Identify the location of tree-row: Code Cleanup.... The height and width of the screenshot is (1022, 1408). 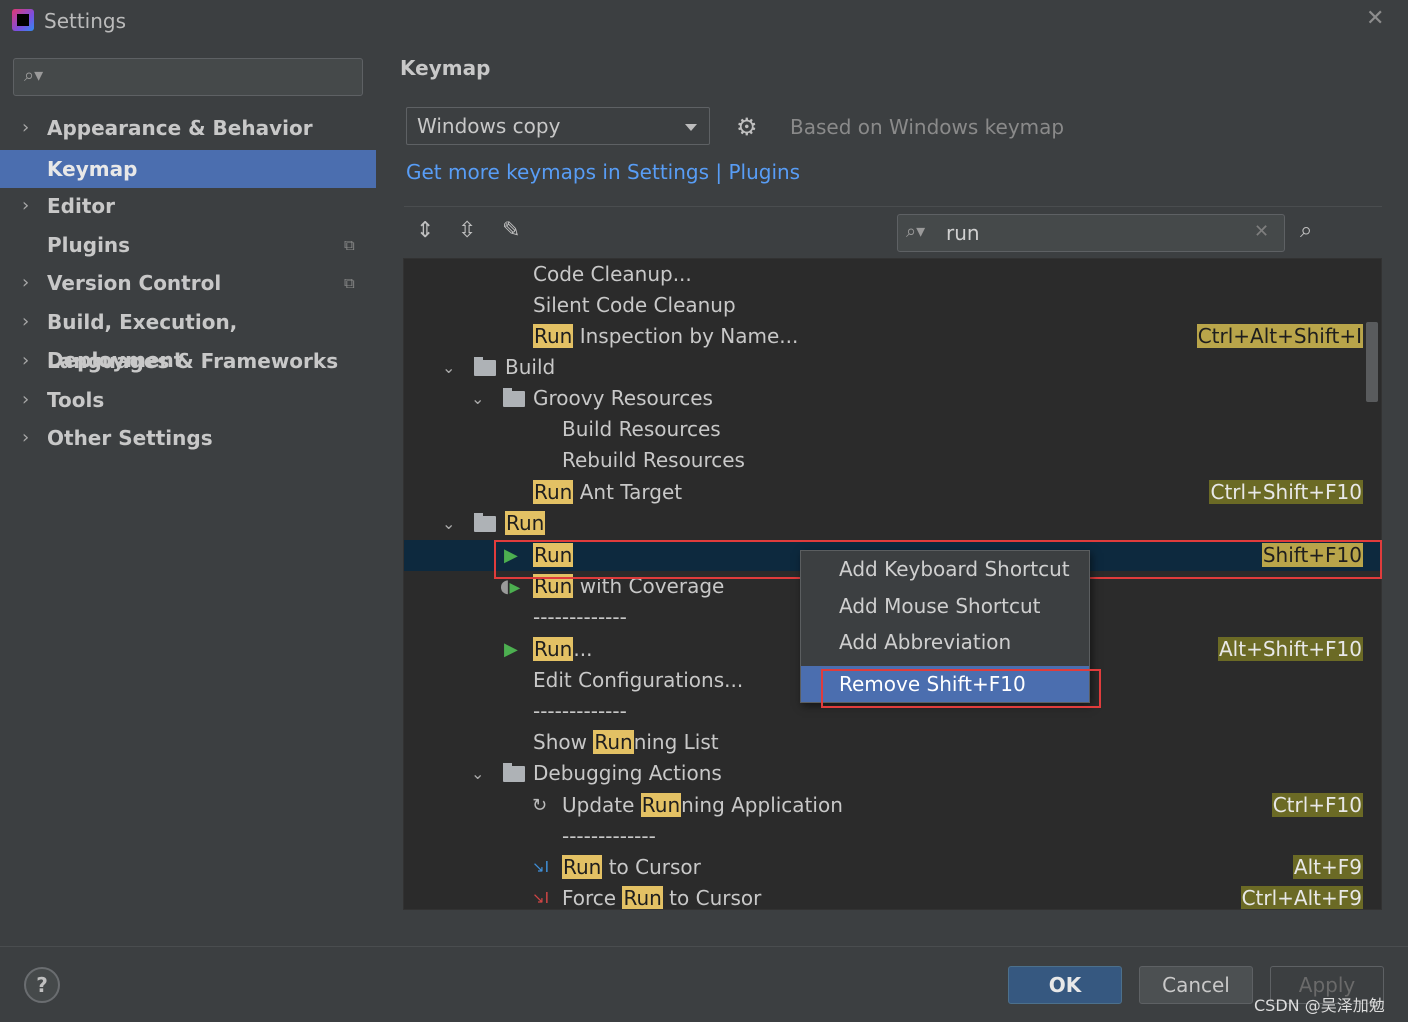
(892, 274).